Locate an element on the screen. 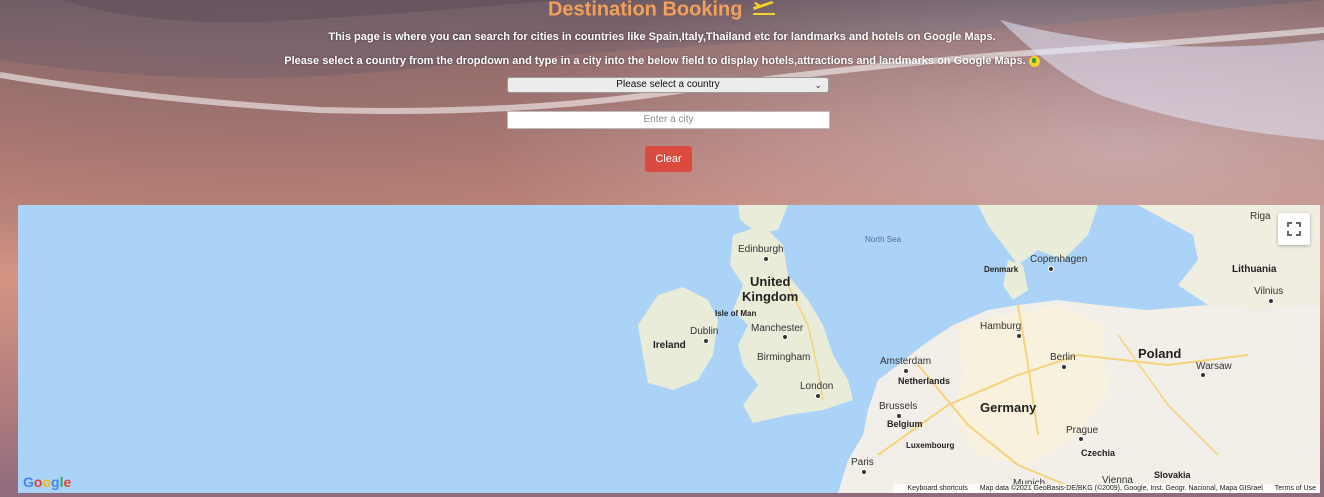 The height and width of the screenshot is (497, 1324). clear-button: Clear is located at coordinates (668, 159).